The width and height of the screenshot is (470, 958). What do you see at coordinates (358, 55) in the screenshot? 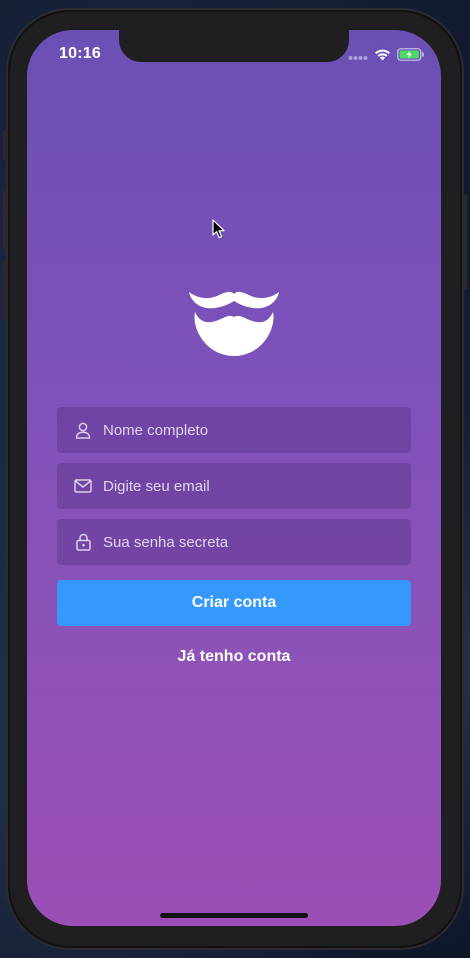
I see `signal-dots-icon` at bounding box center [358, 55].